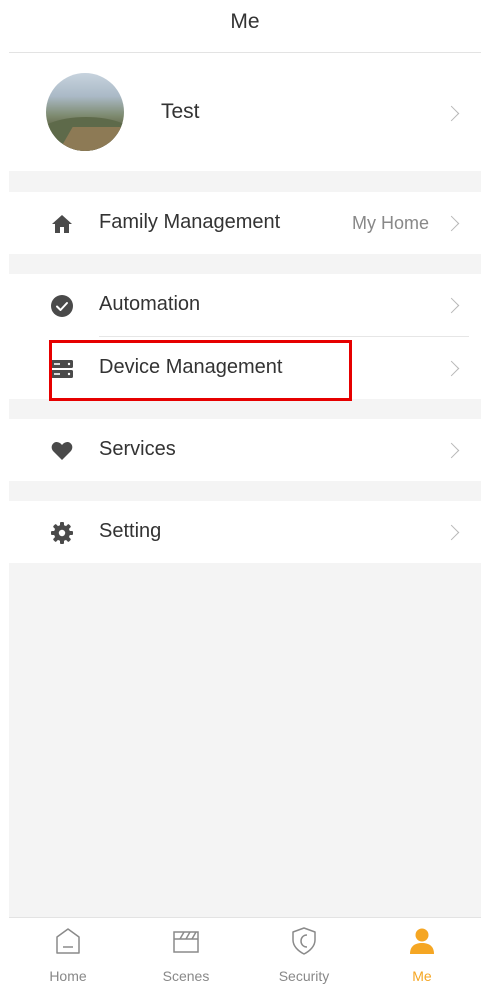 The height and width of the screenshot is (984, 481). Describe the element at coordinates (62, 224) in the screenshot. I see `home-icon` at that location.